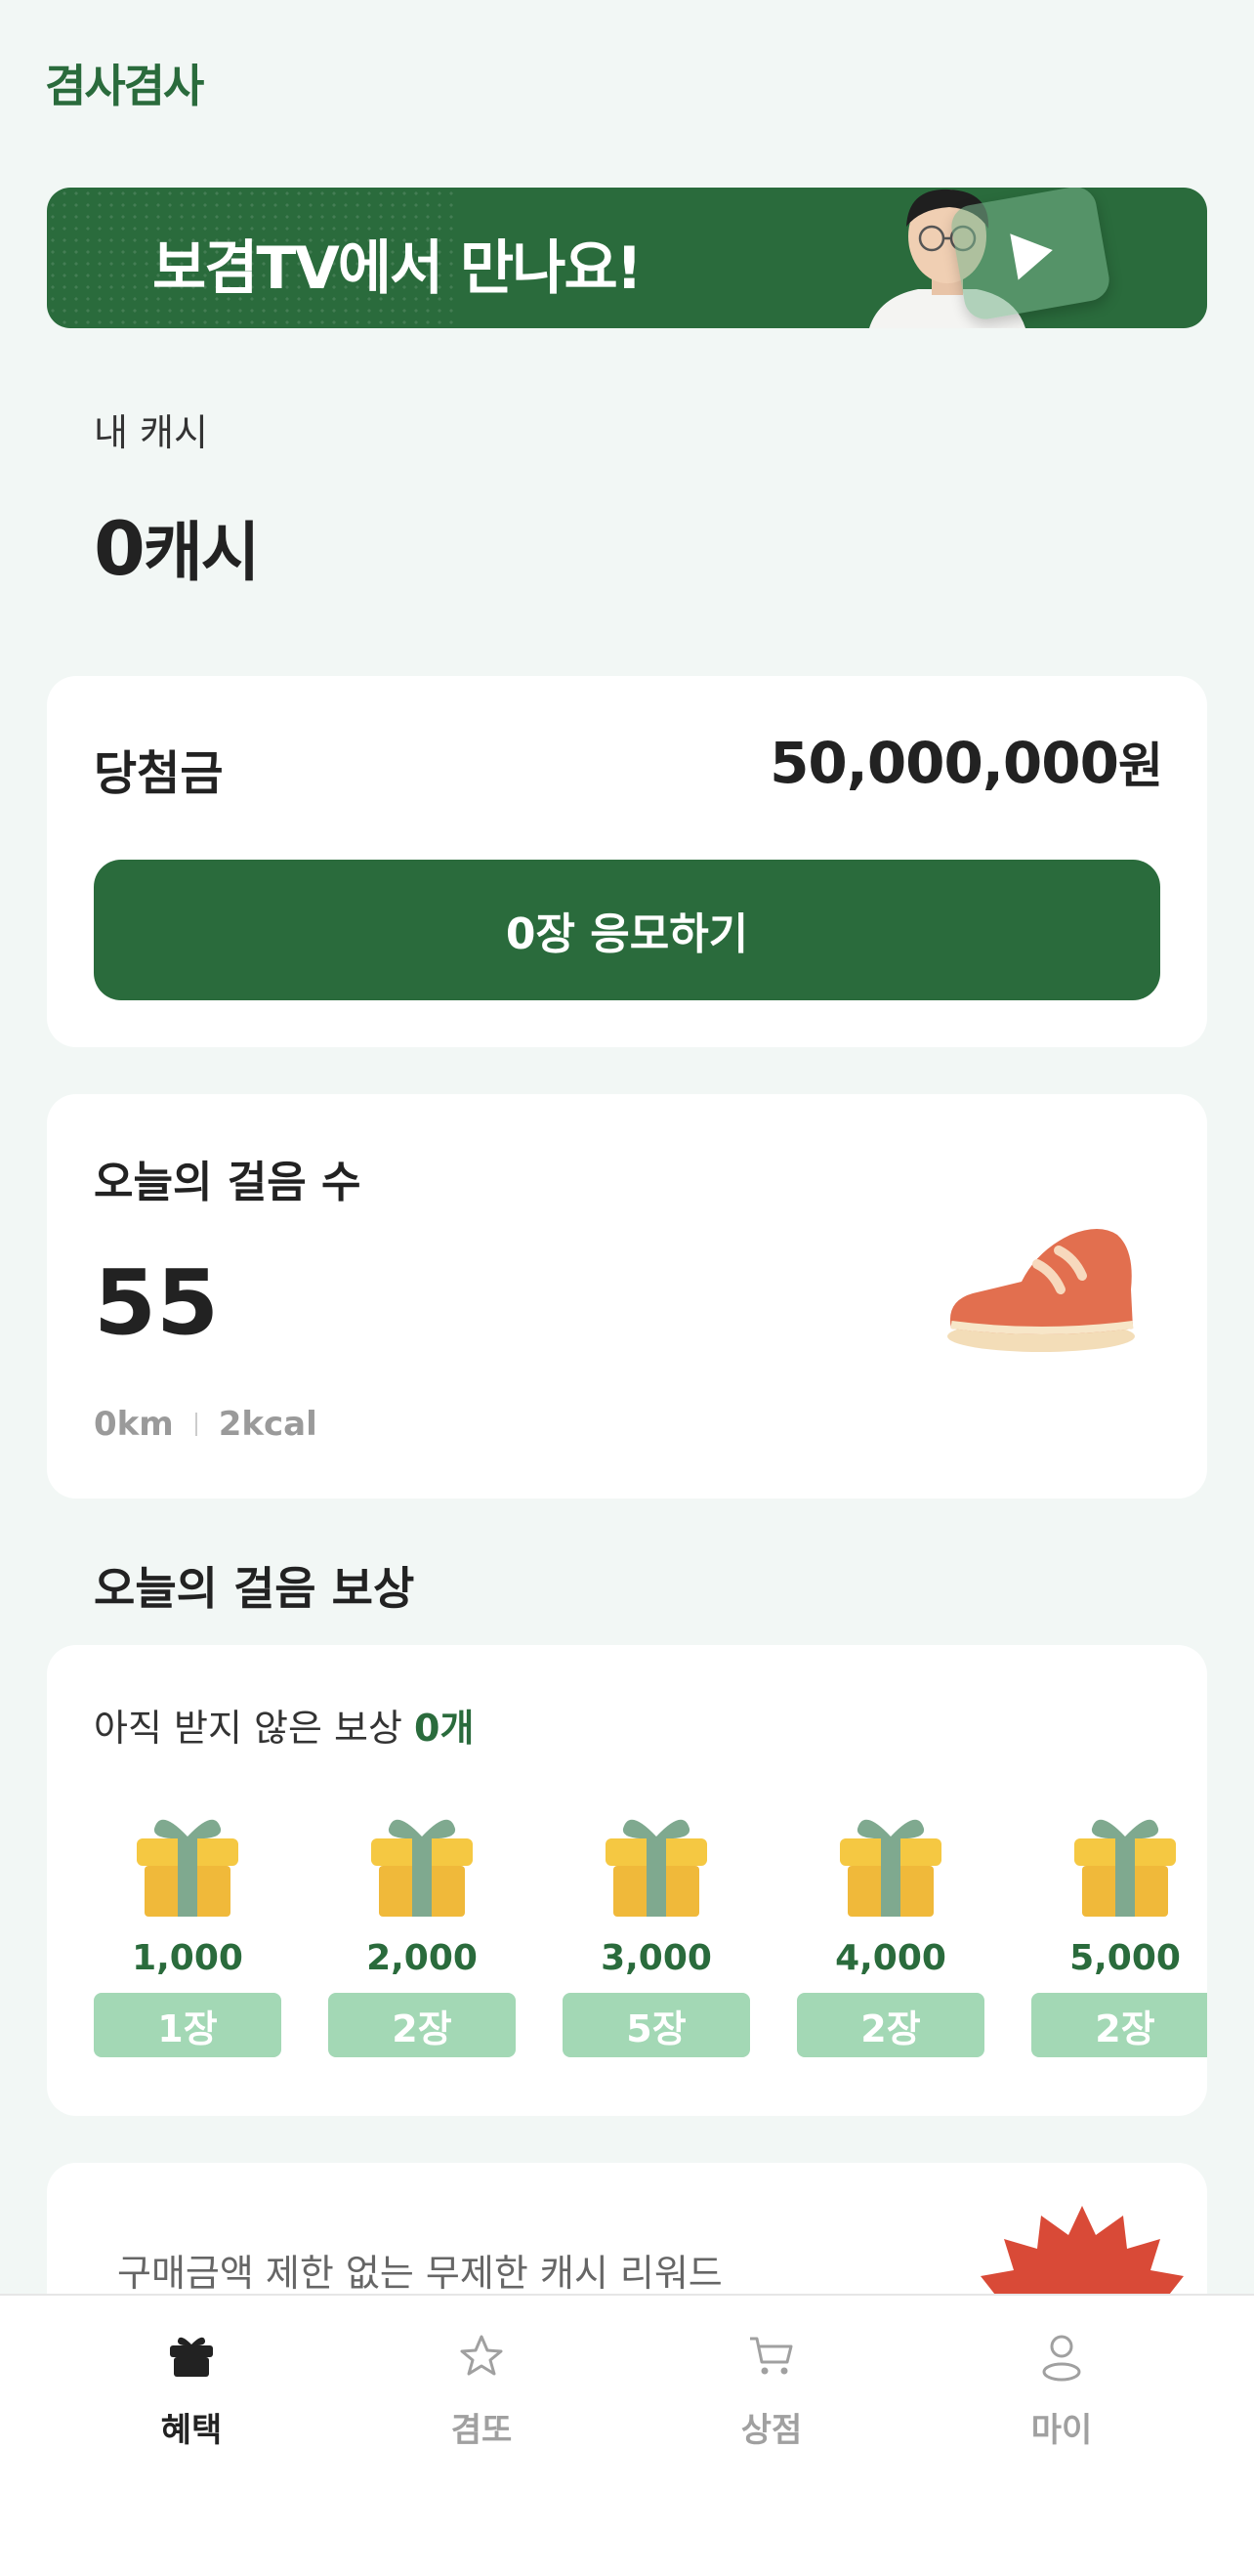 This screenshot has height=2576, width=1254. What do you see at coordinates (157, 1302) in the screenshot?
I see `steps-count: 55` at bounding box center [157, 1302].